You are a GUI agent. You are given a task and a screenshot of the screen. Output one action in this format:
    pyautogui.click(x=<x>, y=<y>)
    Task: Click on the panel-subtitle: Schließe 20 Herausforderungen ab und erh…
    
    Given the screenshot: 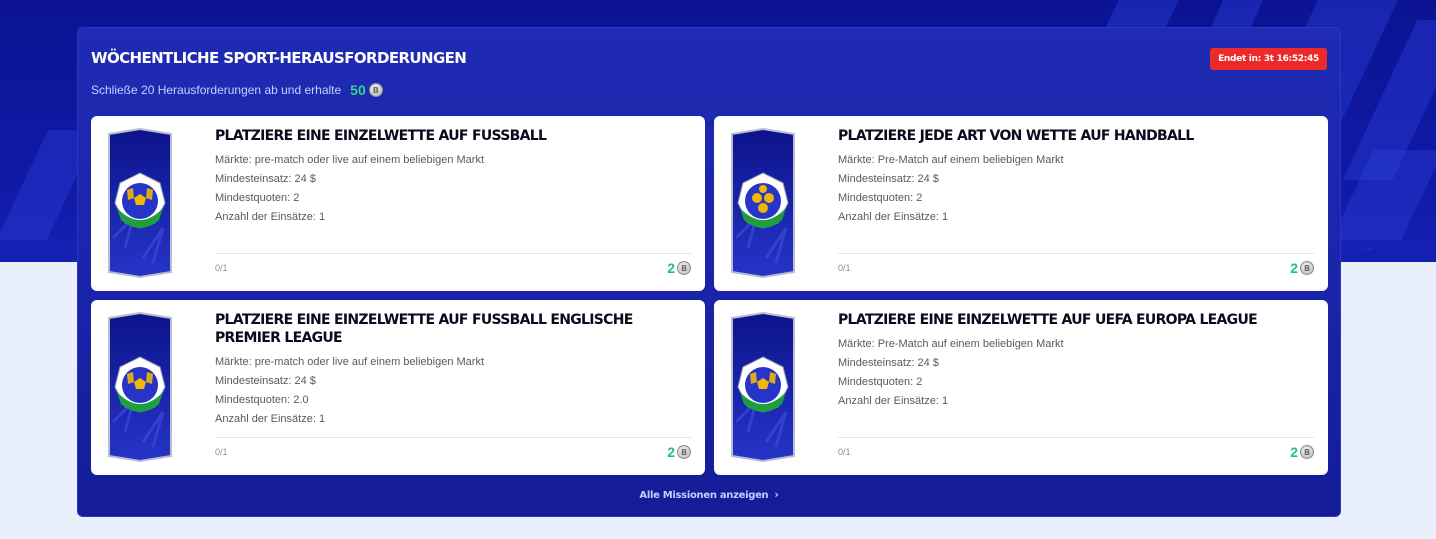 What is the action you would take?
    pyautogui.click(x=237, y=90)
    